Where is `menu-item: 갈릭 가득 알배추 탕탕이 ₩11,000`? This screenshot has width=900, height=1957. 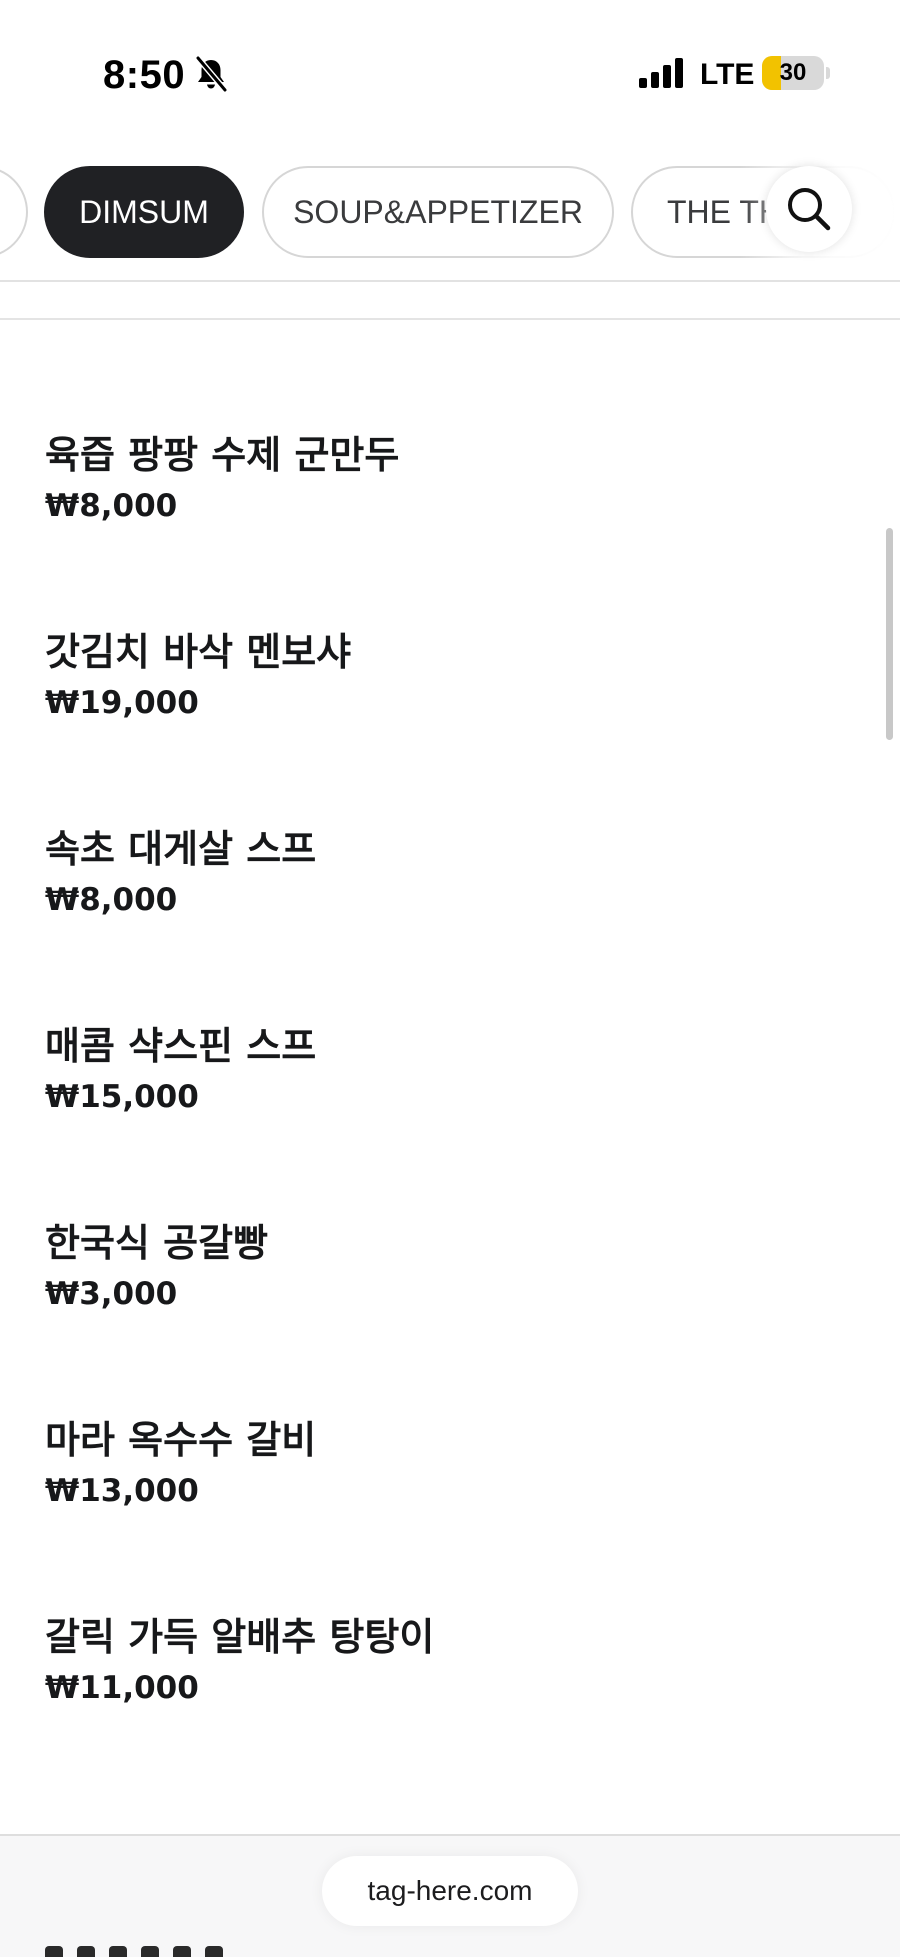
menu-item: 갈릭 가득 알배추 탕탕이 ₩11,000 is located at coordinates (445, 1661).